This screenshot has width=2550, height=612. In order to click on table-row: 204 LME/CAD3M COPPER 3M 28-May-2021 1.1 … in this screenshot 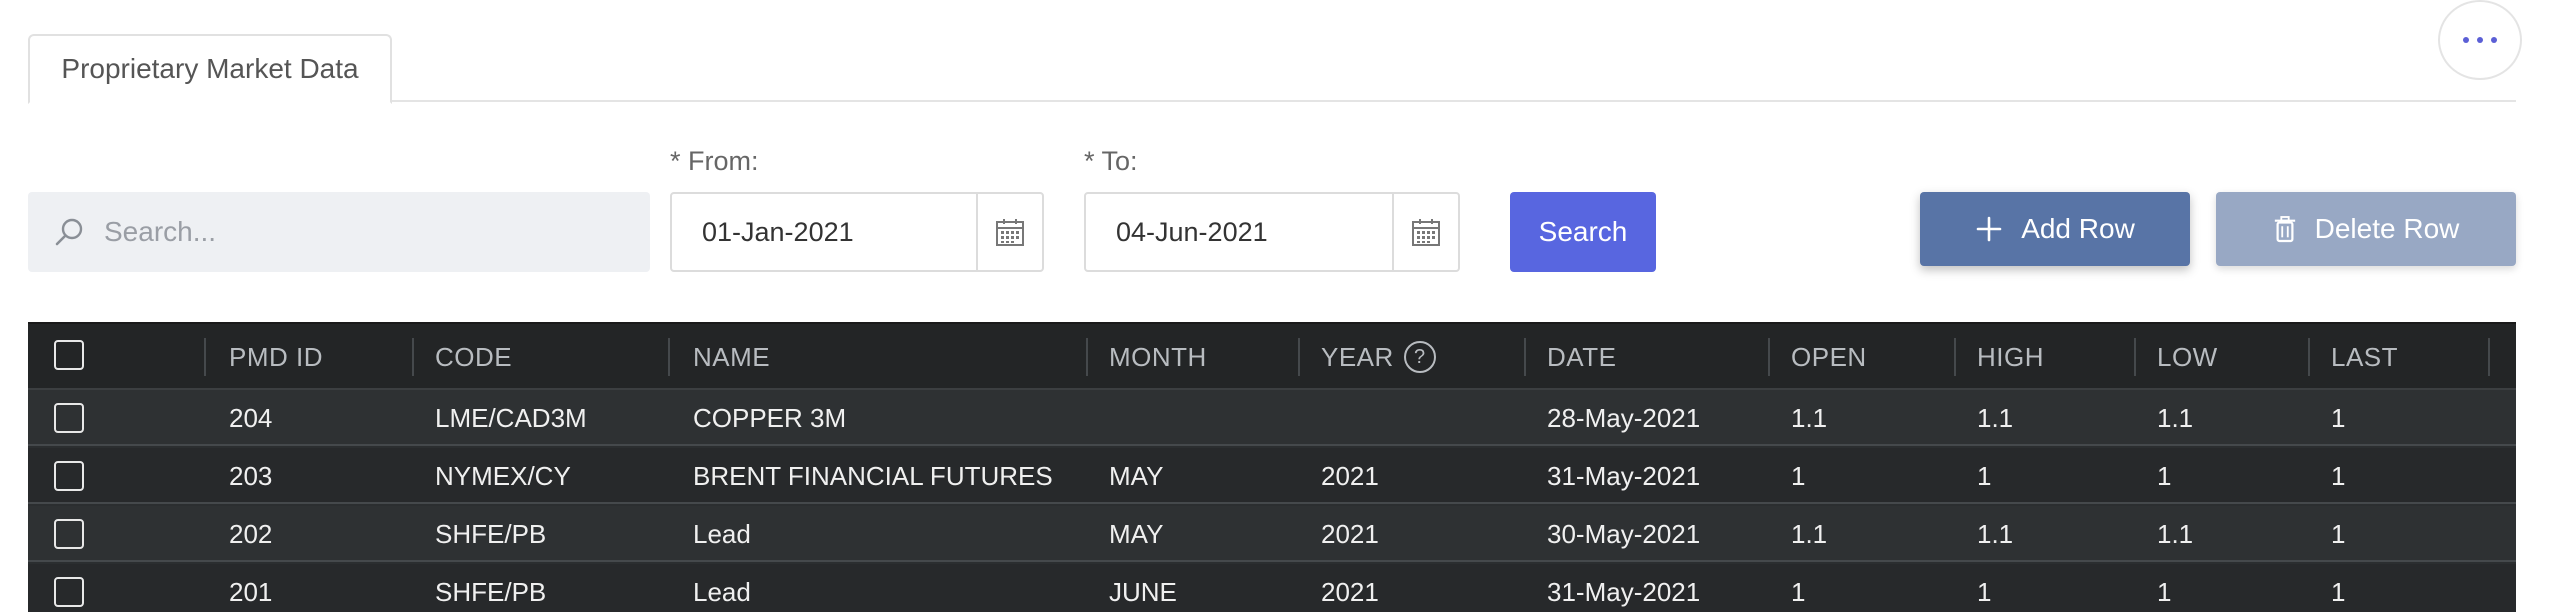, I will do `click(1272, 418)`.